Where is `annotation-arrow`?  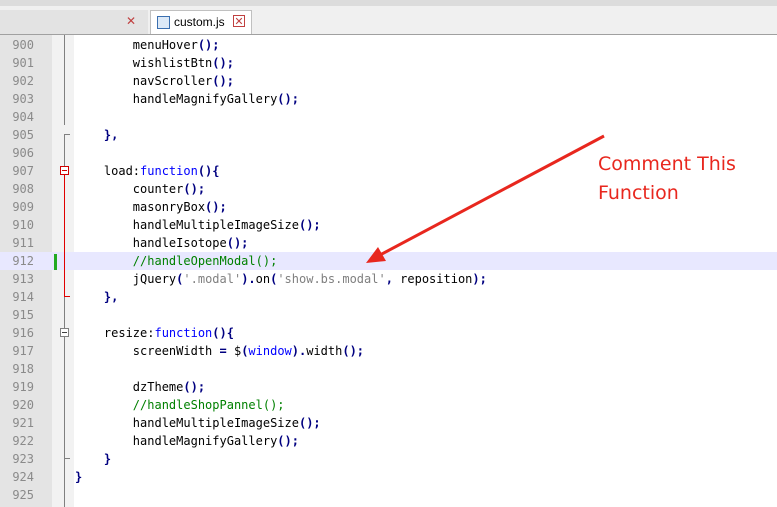 annotation-arrow is located at coordinates (485, 198).